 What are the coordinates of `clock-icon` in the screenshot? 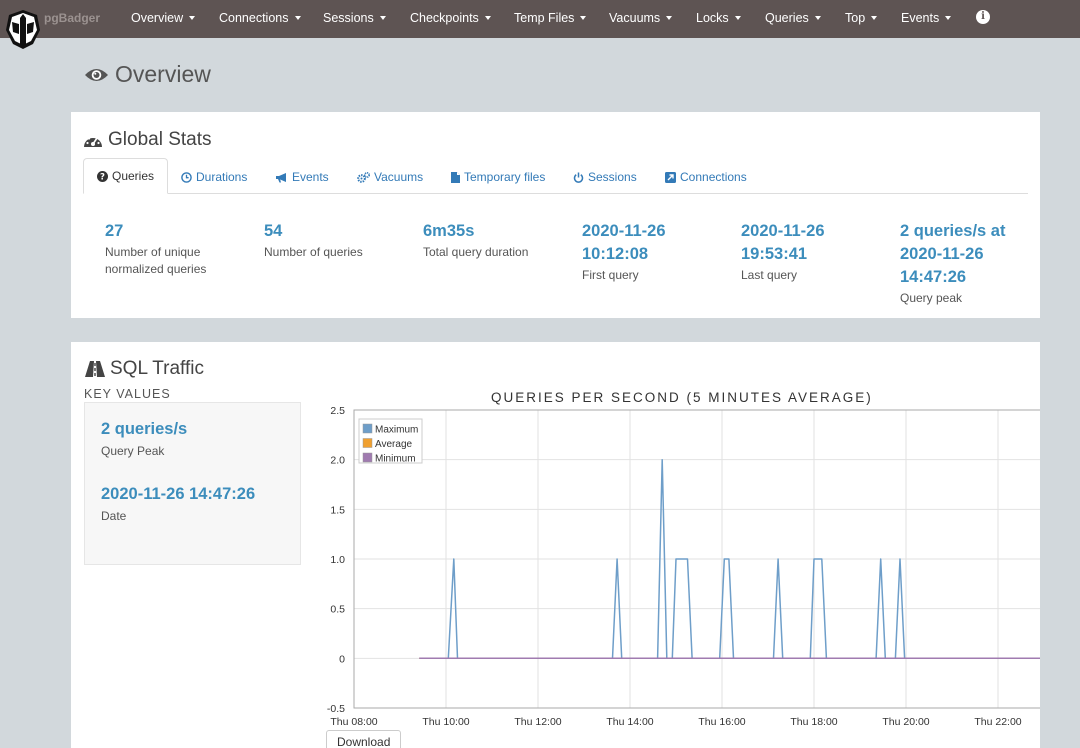 It's located at (186, 177).